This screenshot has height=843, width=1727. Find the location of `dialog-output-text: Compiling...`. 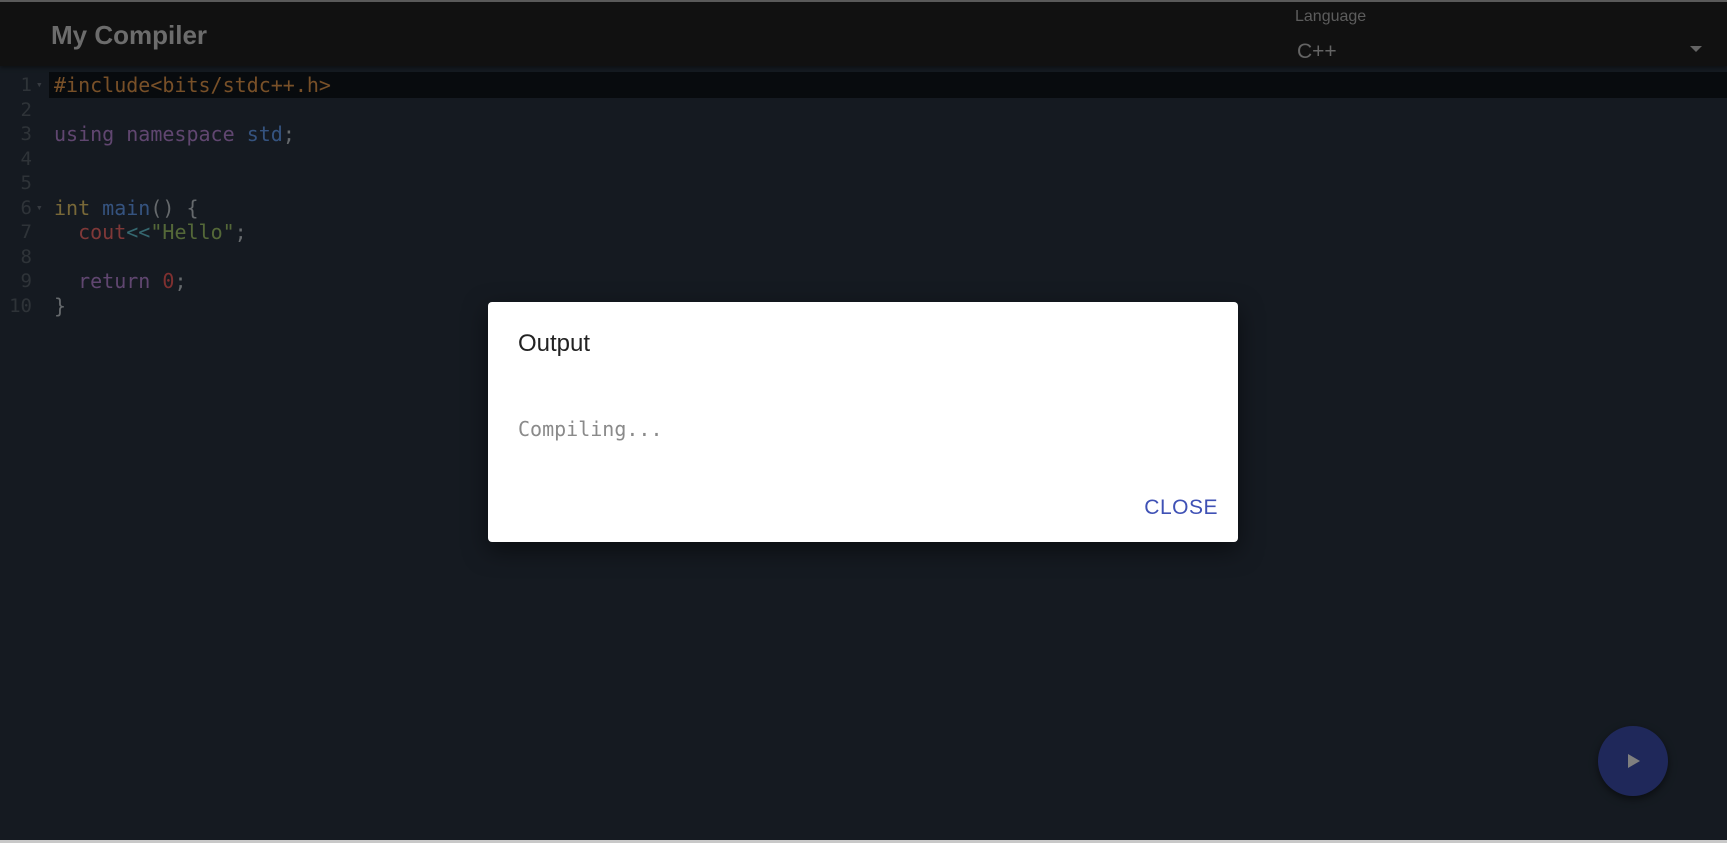

dialog-output-text: Compiling... is located at coordinates (590, 429).